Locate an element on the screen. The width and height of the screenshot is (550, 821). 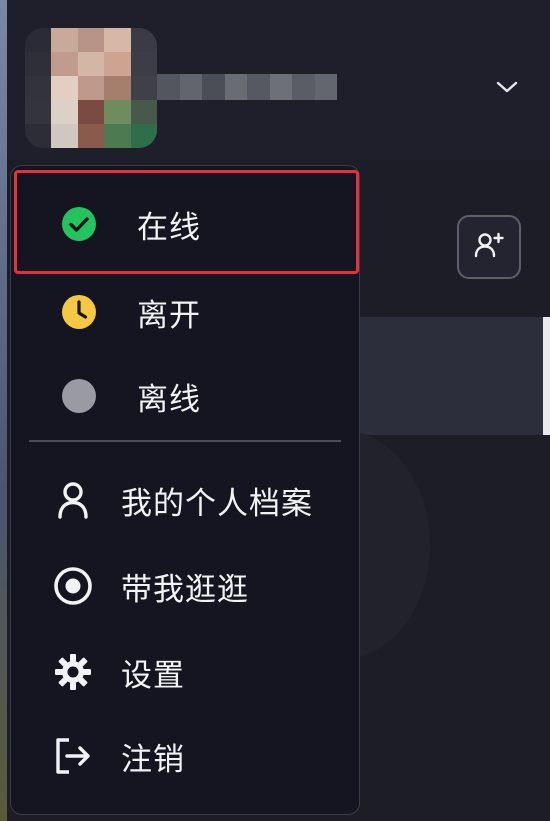
menu-item-label: 设置 is located at coordinates (153, 675).